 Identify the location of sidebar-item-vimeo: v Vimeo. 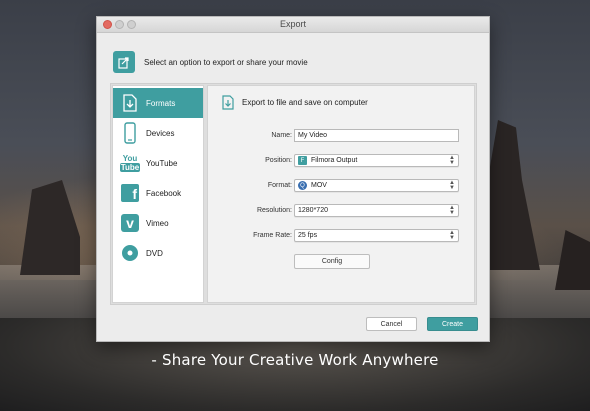
(158, 223).